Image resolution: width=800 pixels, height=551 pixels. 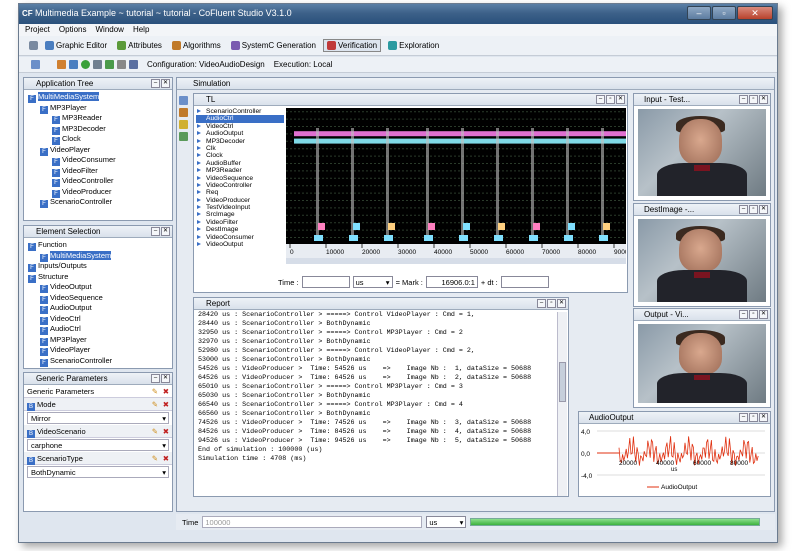 What do you see at coordinates (562, 382) in the screenshot?
I see `scroll-thumb` at bounding box center [562, 382].